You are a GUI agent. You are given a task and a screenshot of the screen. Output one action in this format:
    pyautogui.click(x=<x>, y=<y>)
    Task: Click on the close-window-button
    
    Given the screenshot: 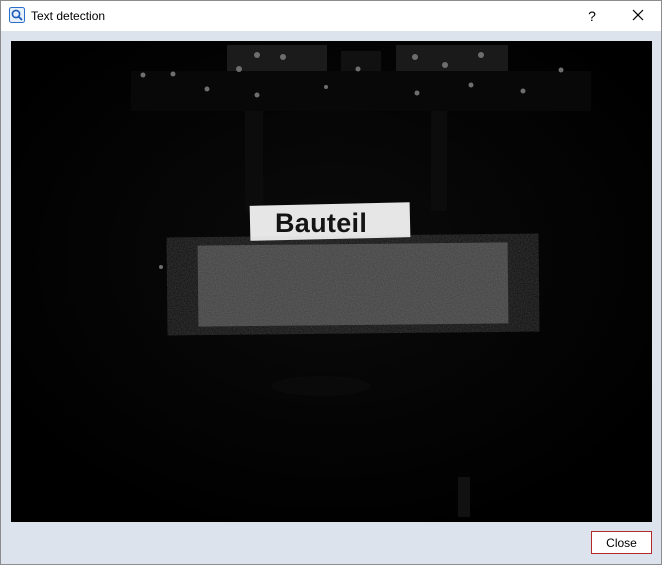 What is the action you would take?
    pyautogui.click(x=638, y=16)
    